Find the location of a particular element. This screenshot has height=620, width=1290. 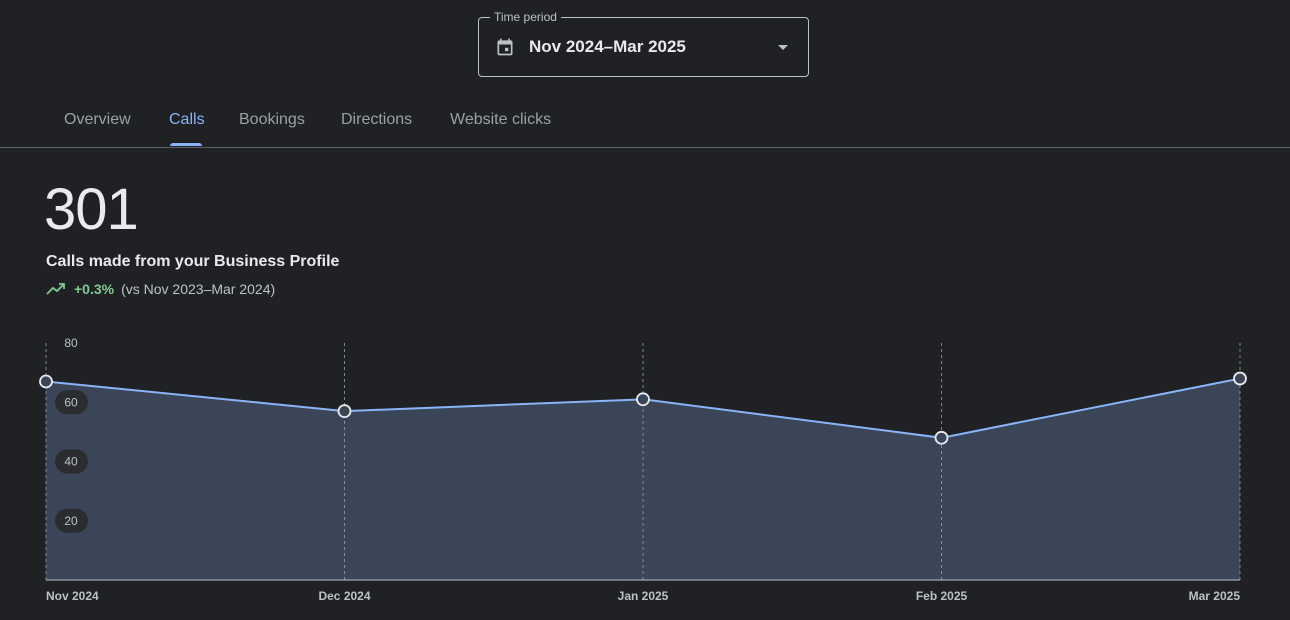

x-tick-label: Jan 2025 is located at coordinates (643, 596).